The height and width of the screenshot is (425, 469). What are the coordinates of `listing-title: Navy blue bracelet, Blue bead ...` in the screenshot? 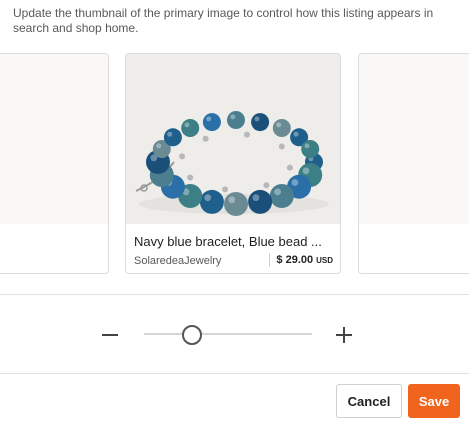 It's located at (228, 241).